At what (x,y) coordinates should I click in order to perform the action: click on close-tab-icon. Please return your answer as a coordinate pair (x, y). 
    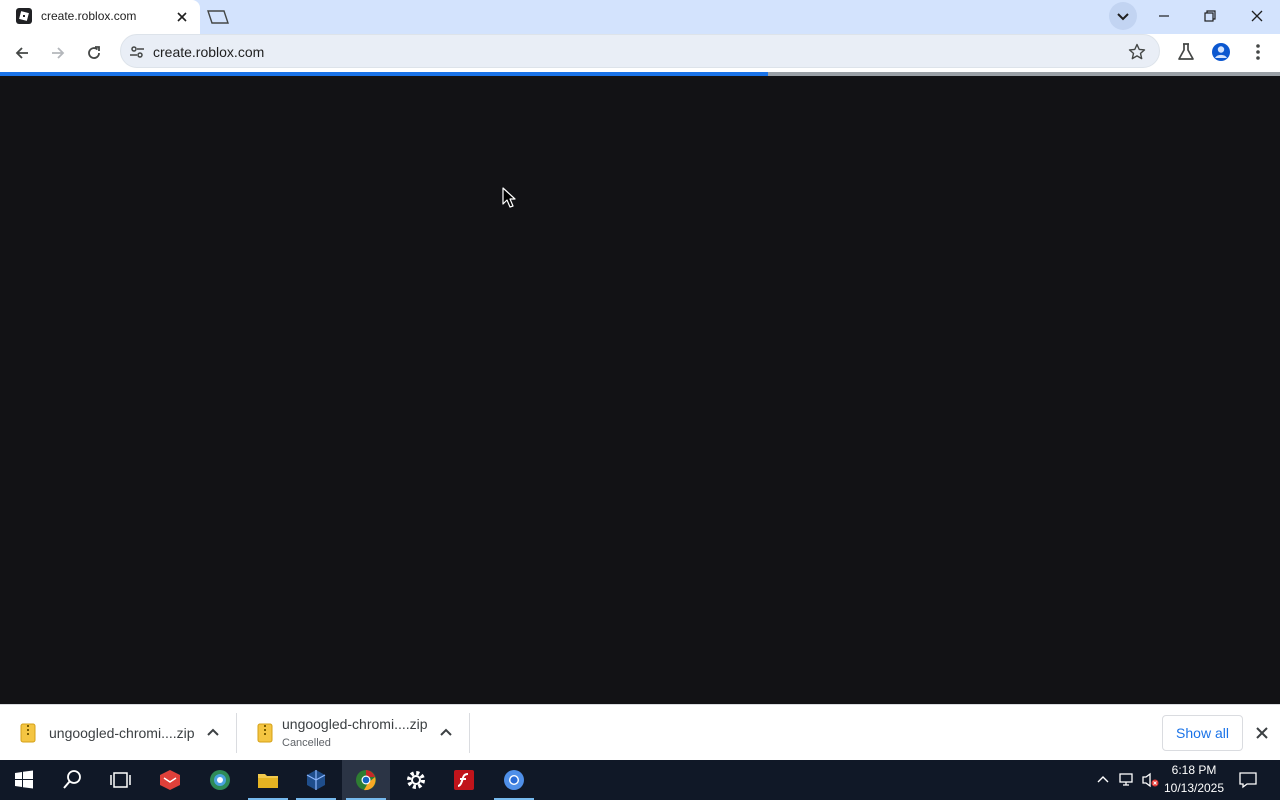
    Looking at the image, I should click on (182, 17).